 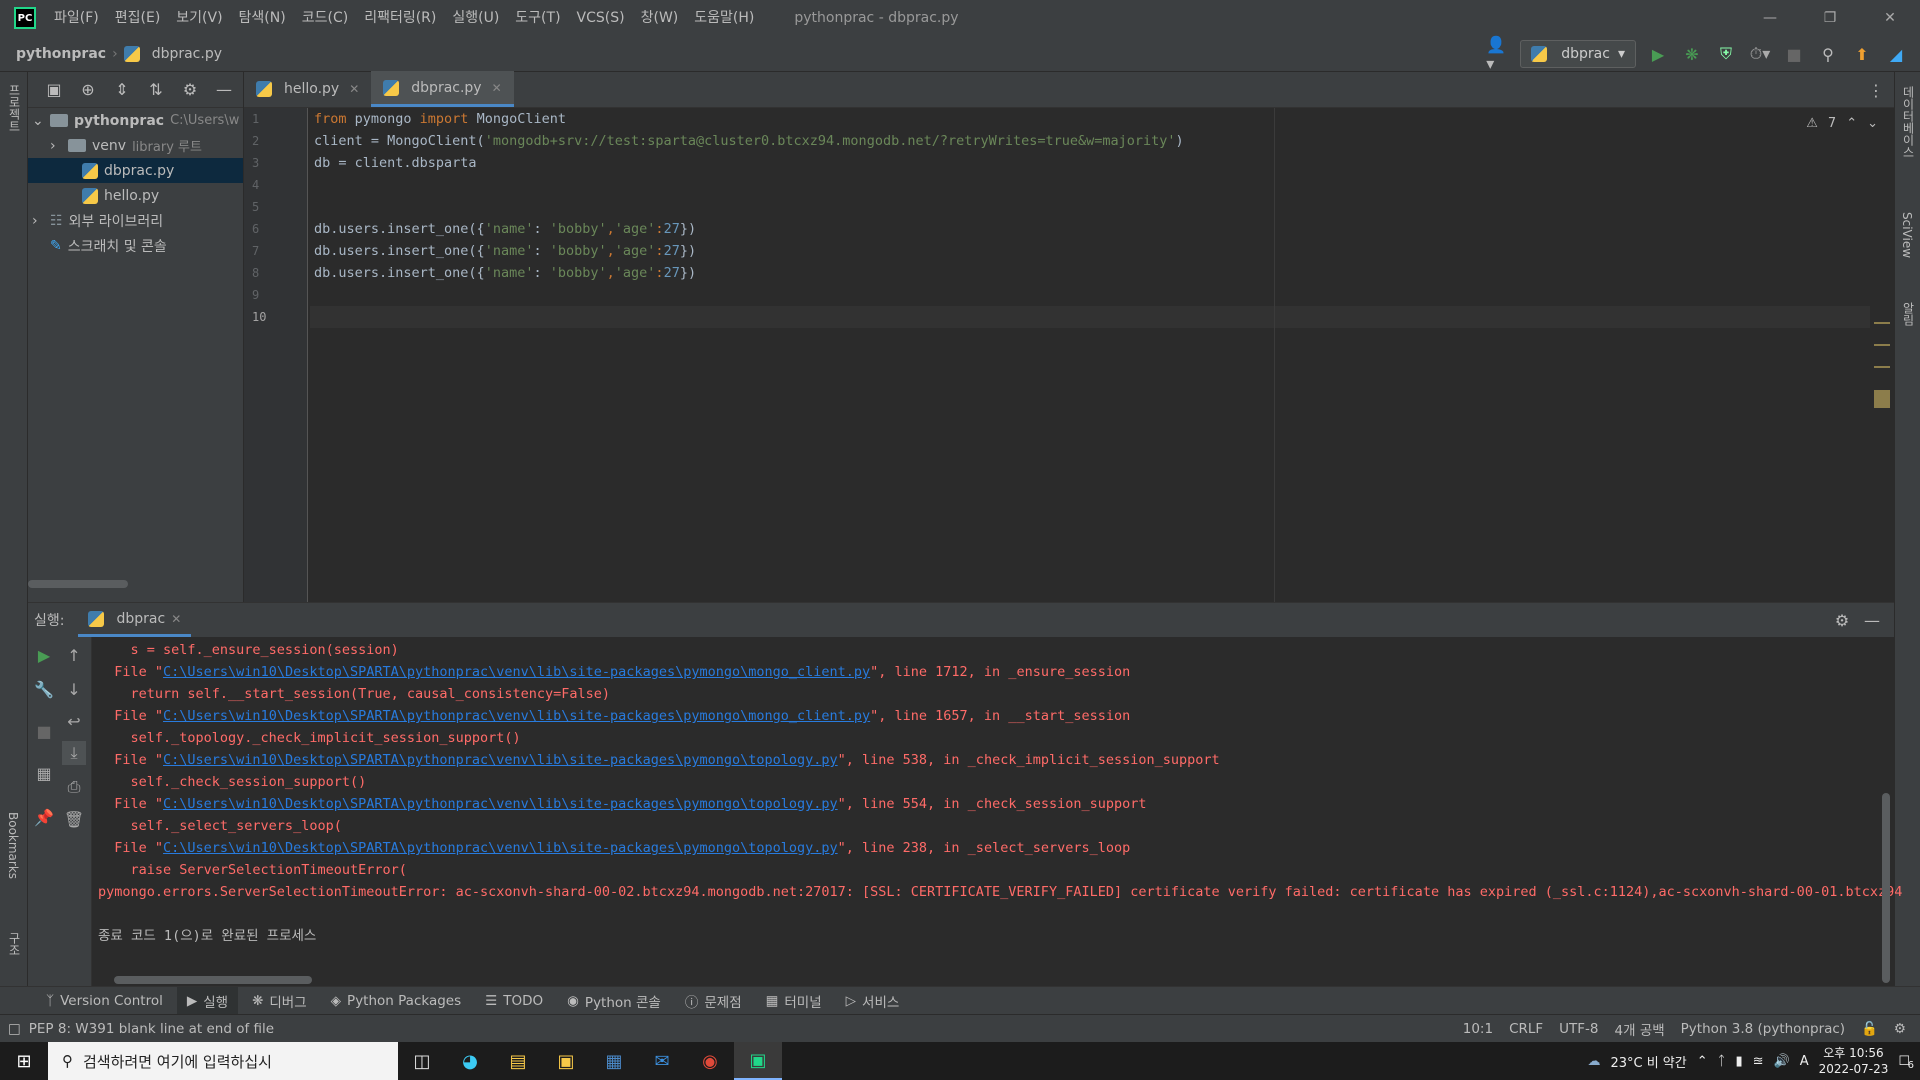 I want to click on coverage-icon: ⛨, so click(x=1726, y=54).